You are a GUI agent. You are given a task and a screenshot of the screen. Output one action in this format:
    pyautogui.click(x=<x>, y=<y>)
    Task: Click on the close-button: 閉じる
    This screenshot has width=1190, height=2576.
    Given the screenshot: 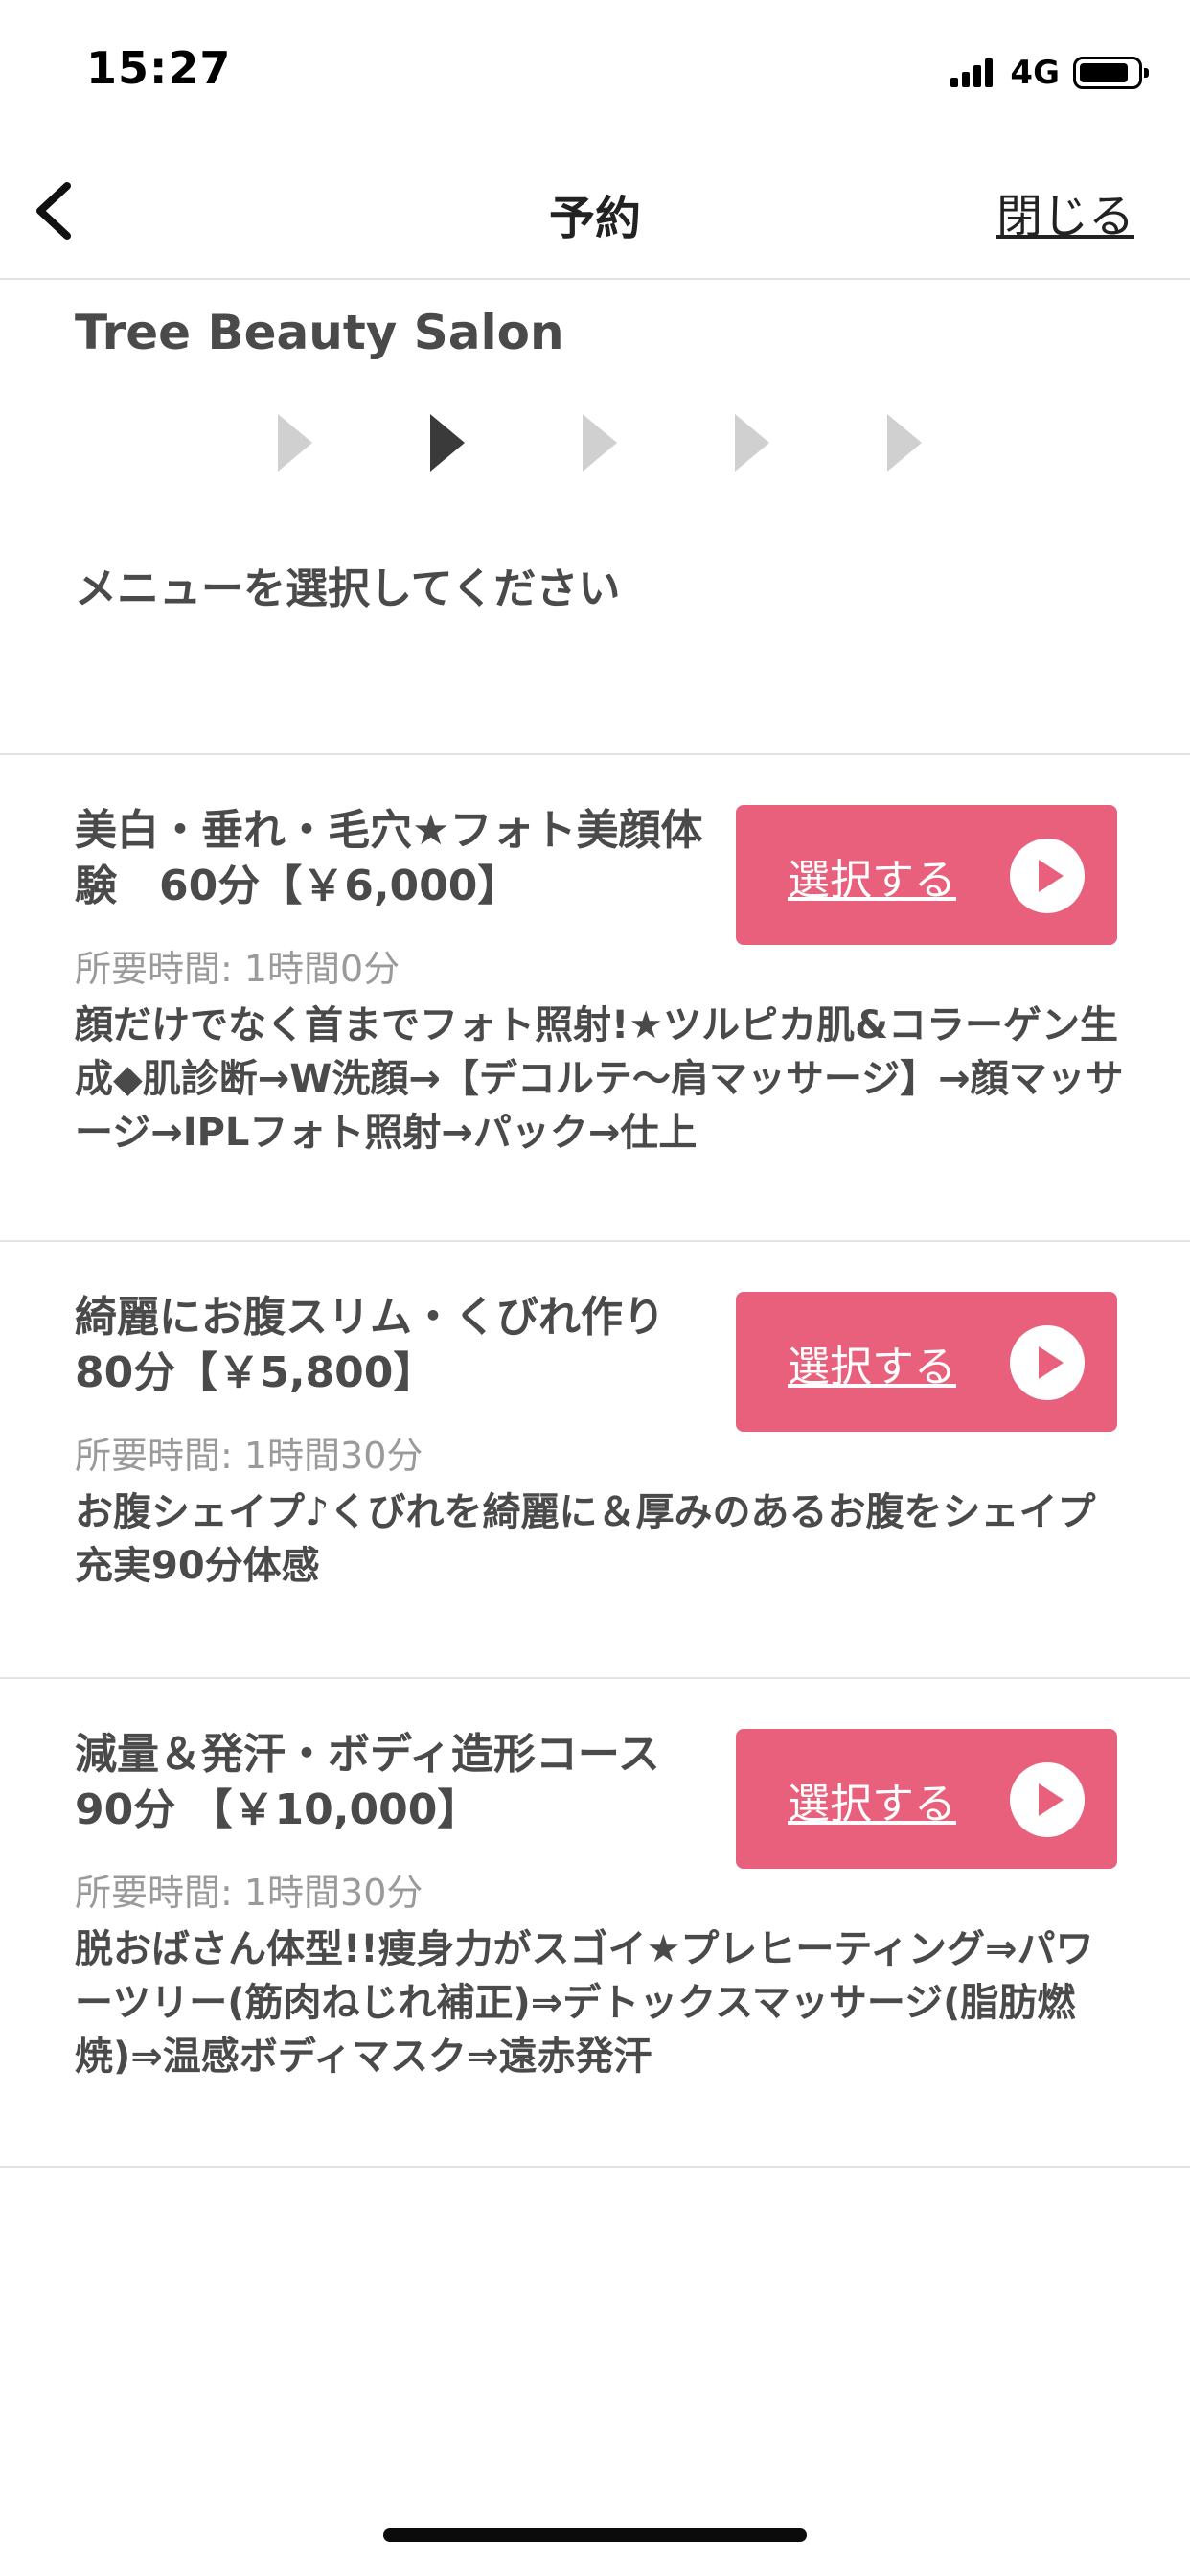 What is the action you would take?
    pyautogui.click(x=1065, y=211)
    